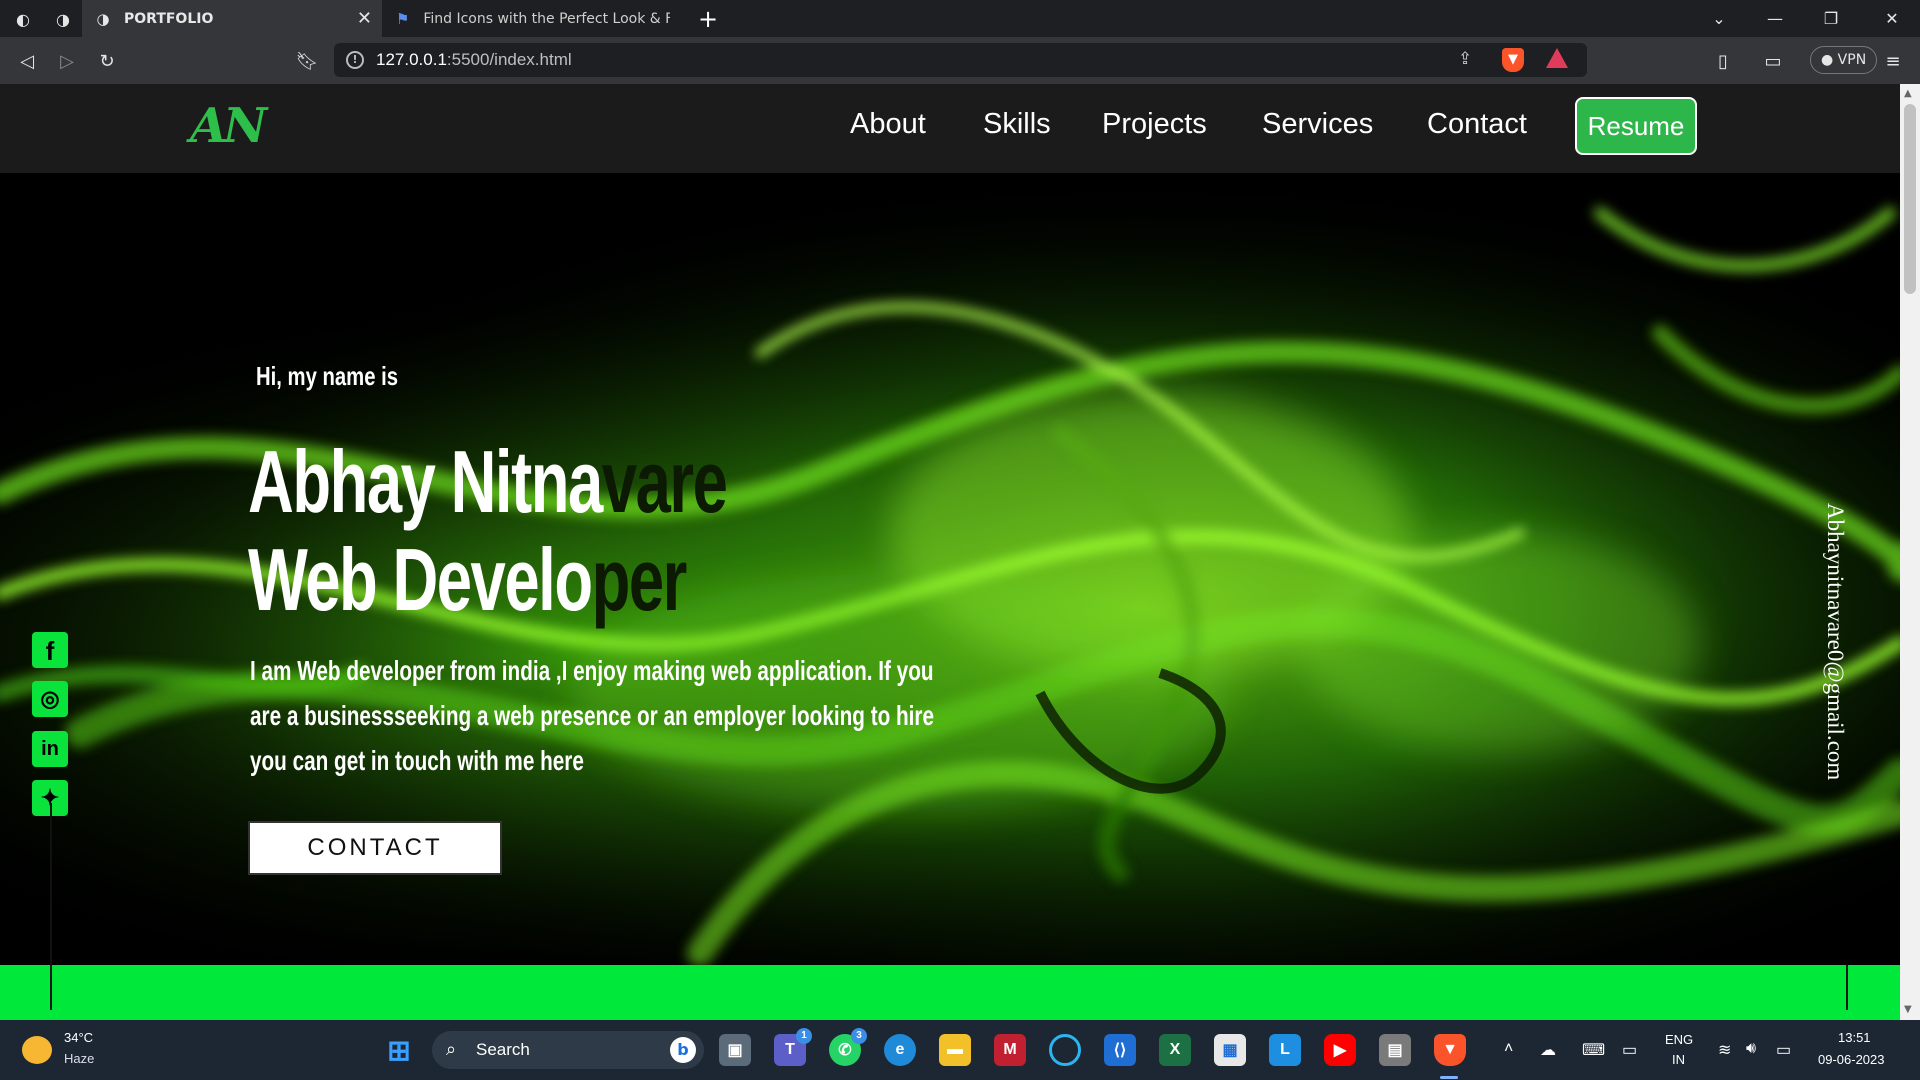 Image resolution: width=1920 pixels, height=1080 pixels. What do you see at coordinates (402, 18) in the screenshot?
I see `flag-icon: ⚑` at bounding box center [402, 18].